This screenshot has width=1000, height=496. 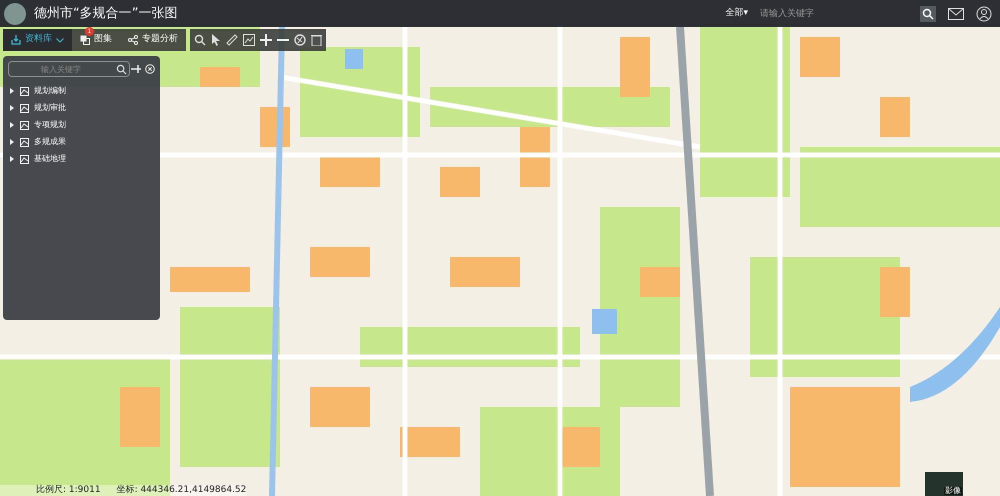 I want to click on layer-tree-item: 规划编制, so click(x=81, y=91).